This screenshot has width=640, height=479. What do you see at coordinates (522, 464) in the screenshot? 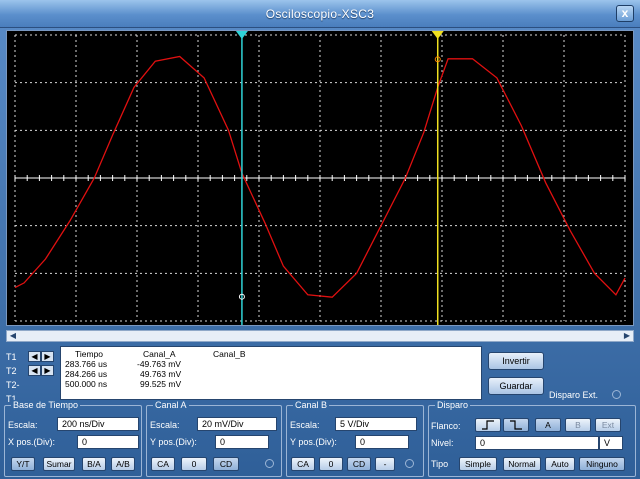
I see `trigger-type-normal-button: Normal` at bounding box center [522, 464].